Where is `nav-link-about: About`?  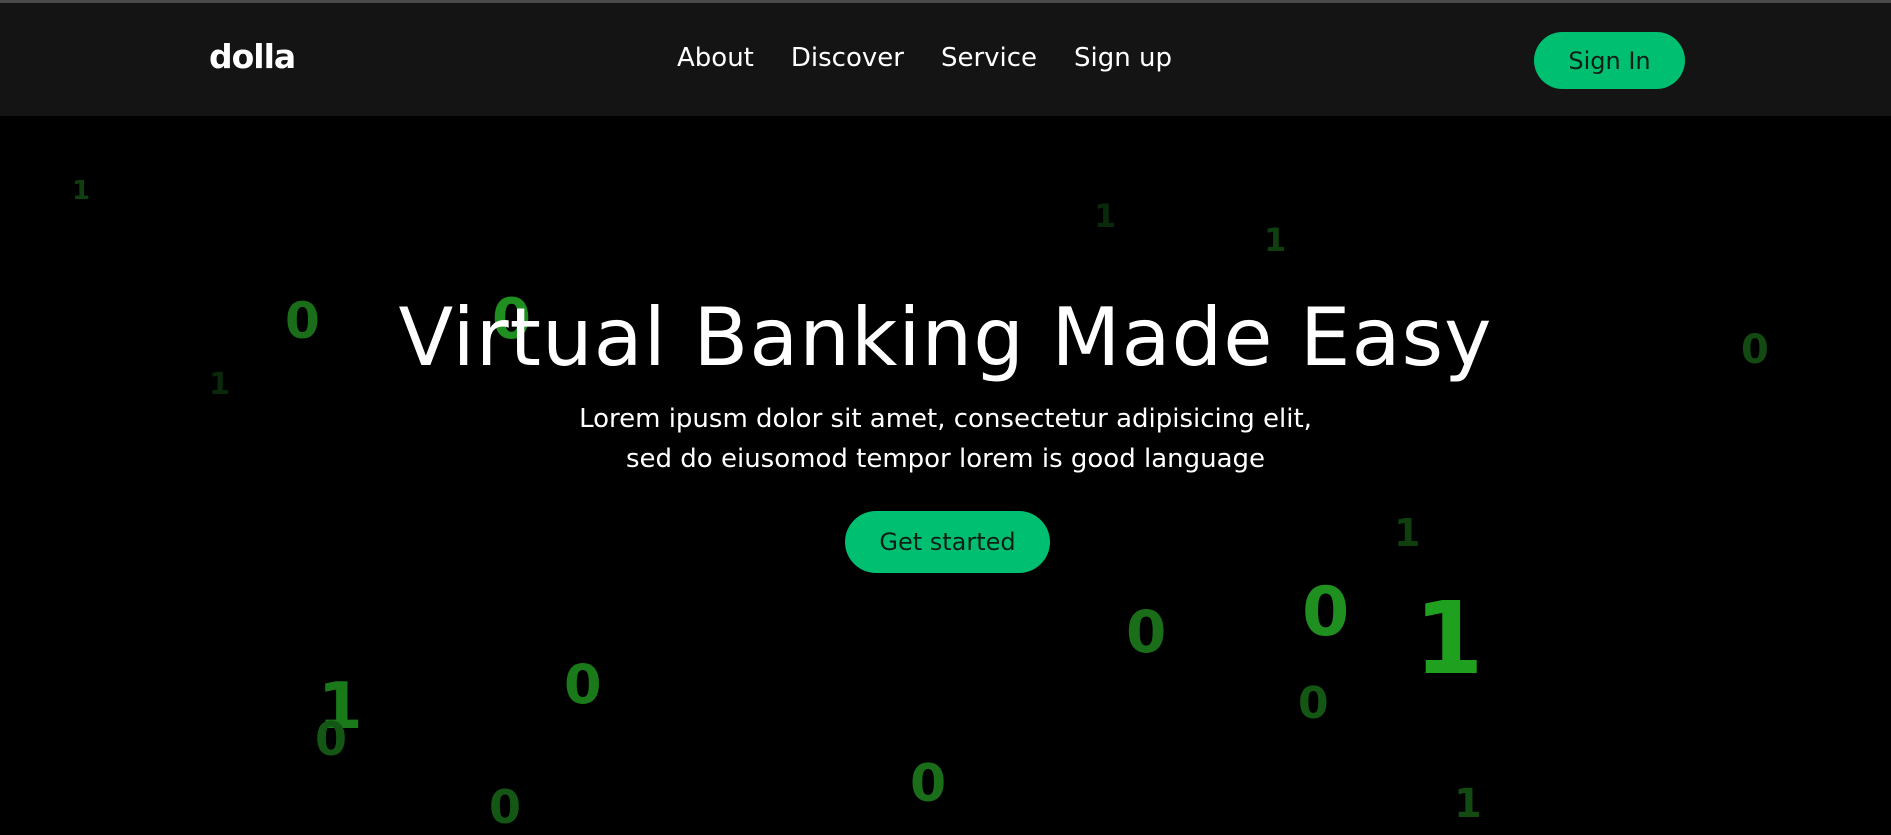 nav-link-about: About is located at coordinates (715, 58).